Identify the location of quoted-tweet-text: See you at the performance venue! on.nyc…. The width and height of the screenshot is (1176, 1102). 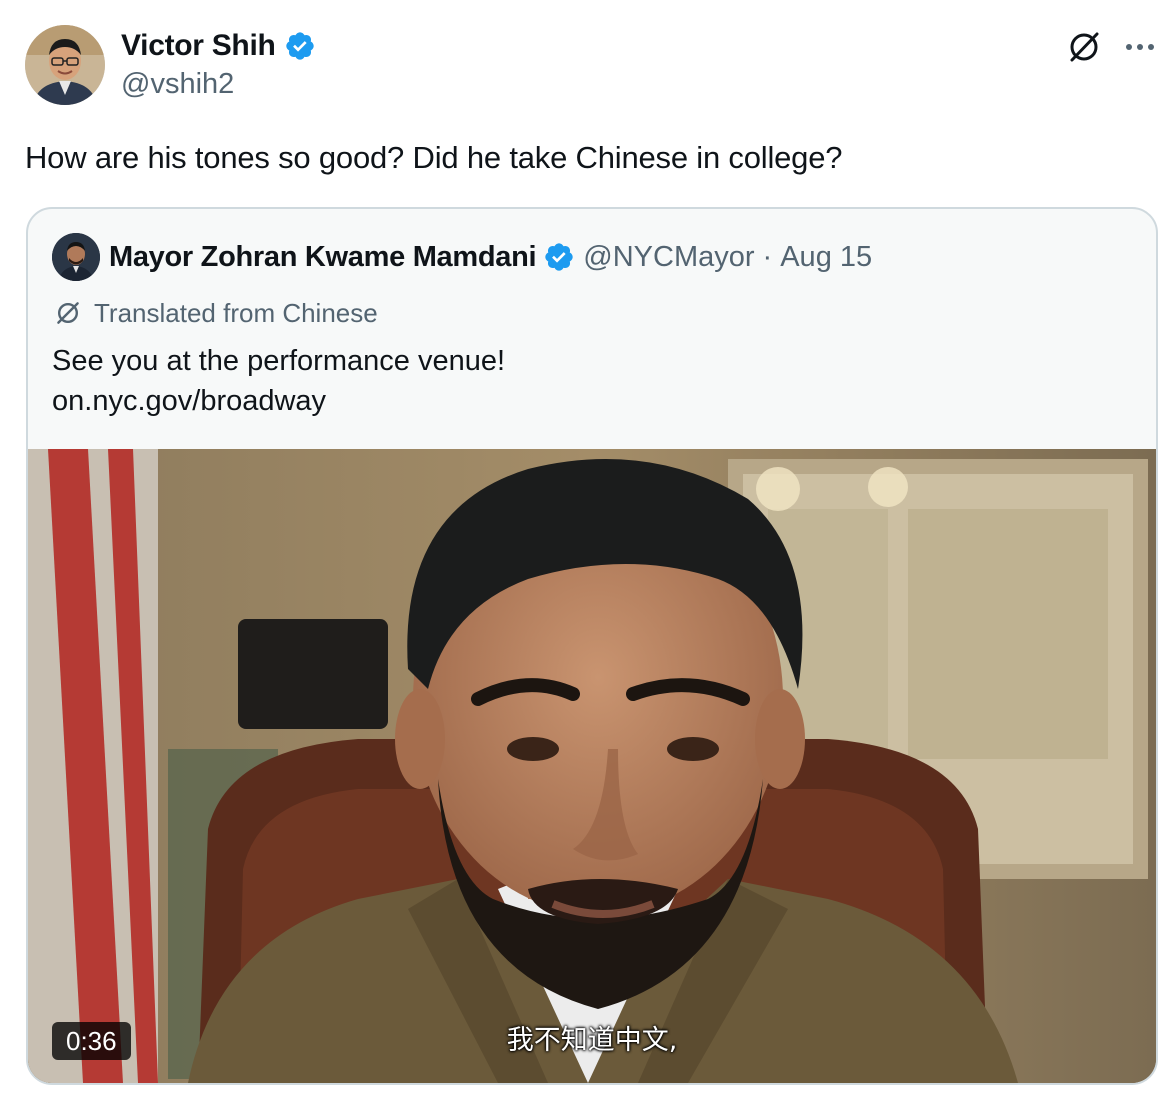
(278, 381).